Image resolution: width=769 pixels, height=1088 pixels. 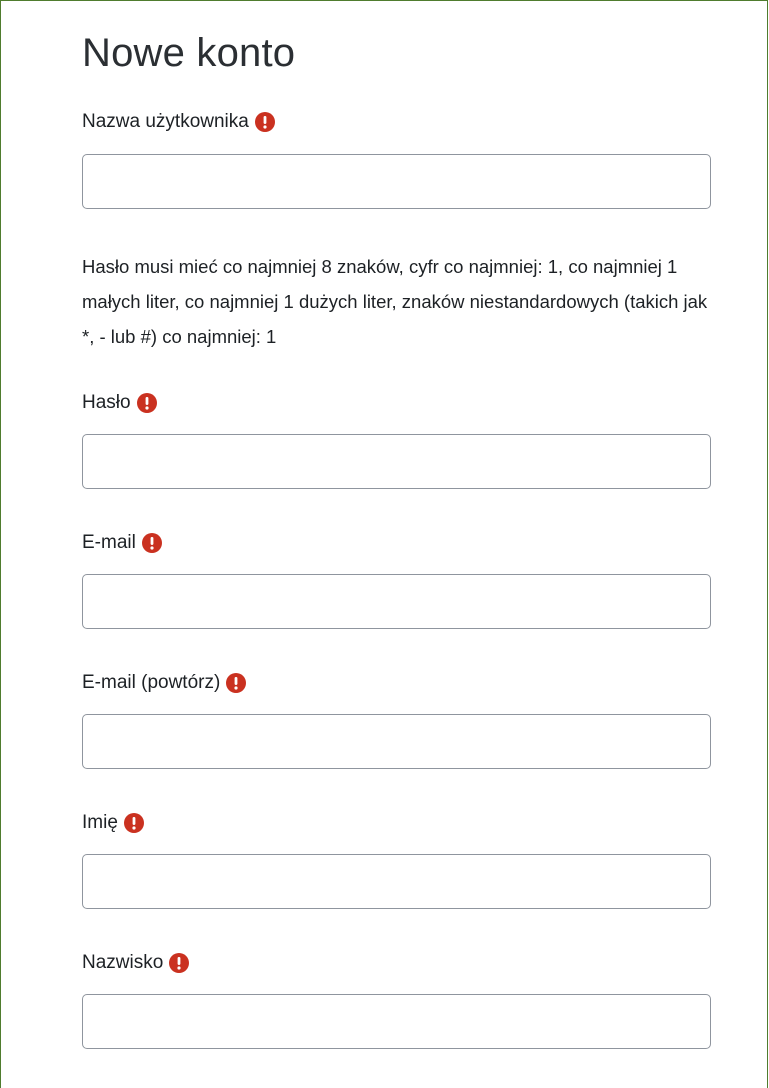 I want to click on email-repeat-input, so click(x=396, y=741).